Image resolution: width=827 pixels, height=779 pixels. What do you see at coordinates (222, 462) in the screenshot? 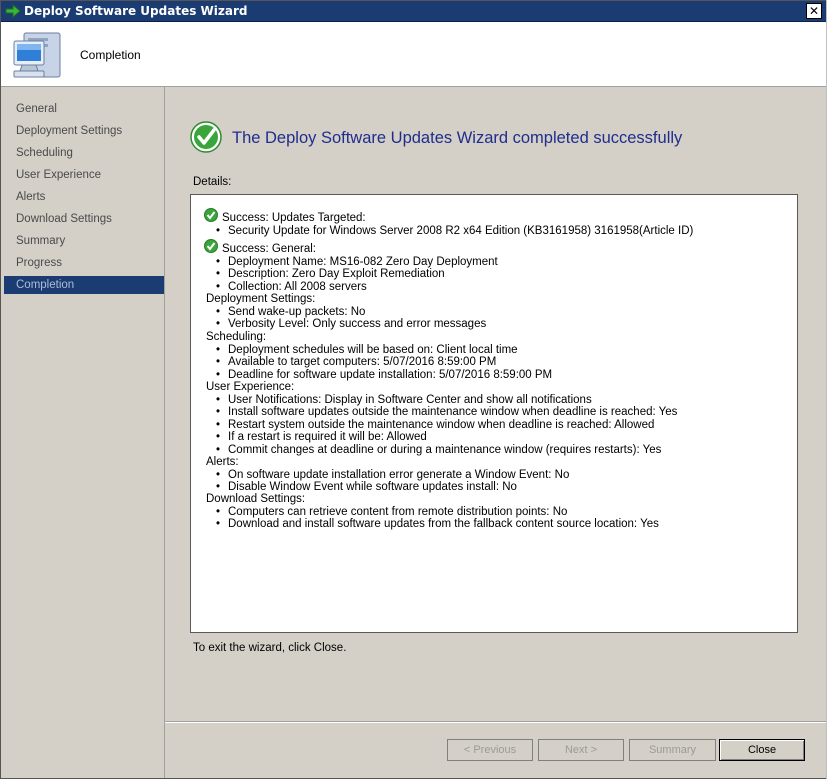
I see `details-section-header: Alerts:` at bounding box center [222, 462].